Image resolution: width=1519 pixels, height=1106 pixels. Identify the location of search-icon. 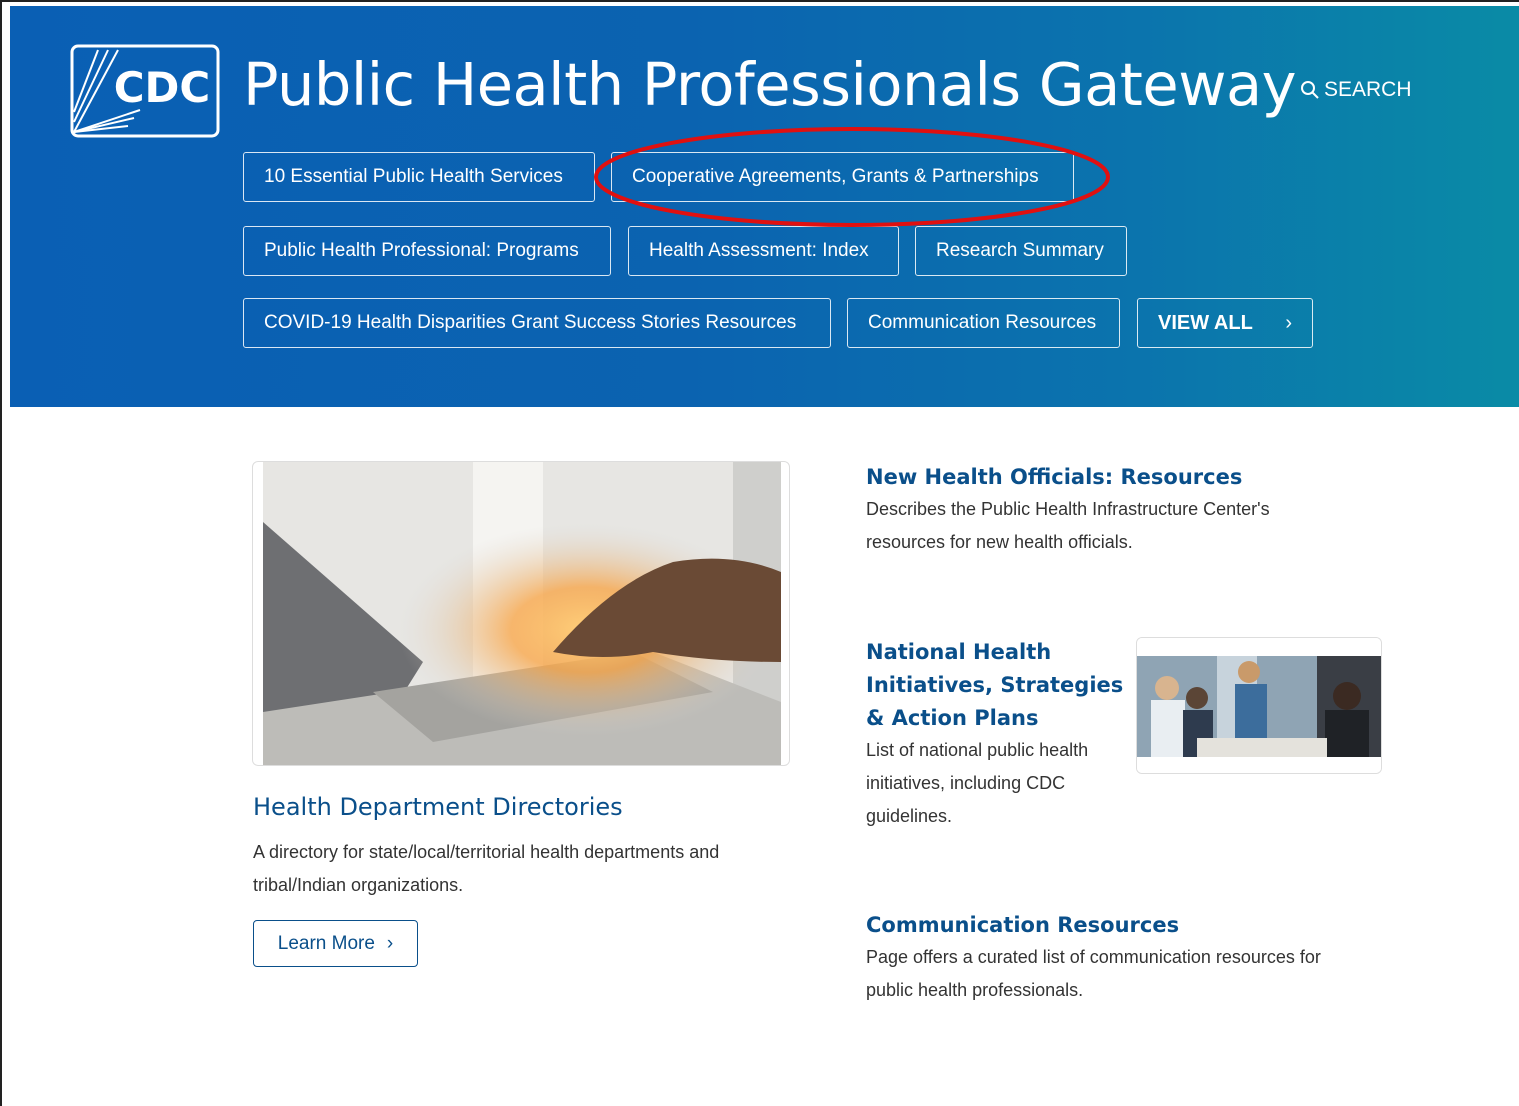
(1310, 90).